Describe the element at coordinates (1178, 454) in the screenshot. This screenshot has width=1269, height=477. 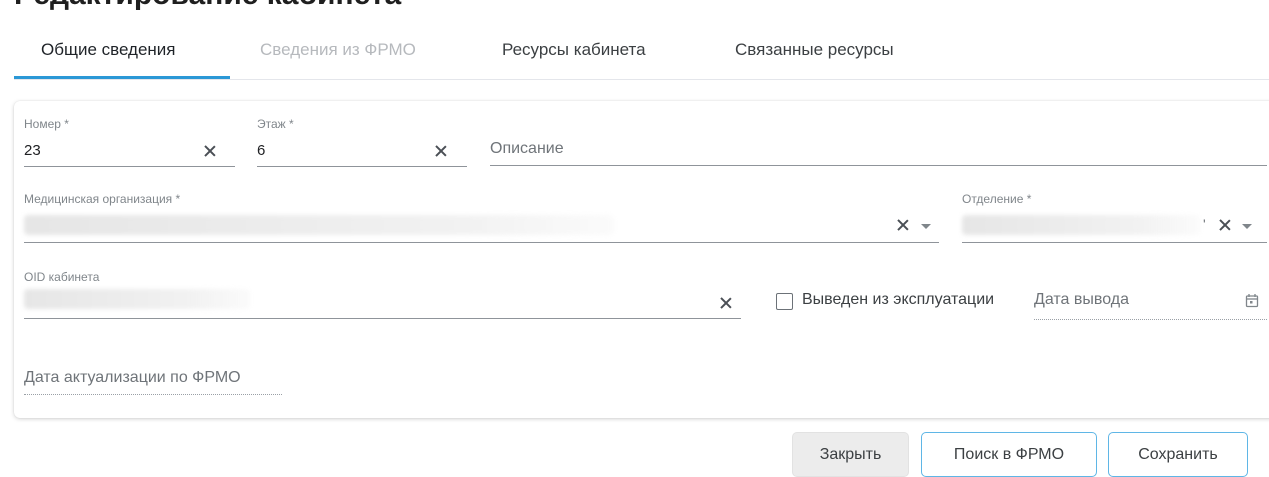
I see `save-button: Сохранить` at that location.